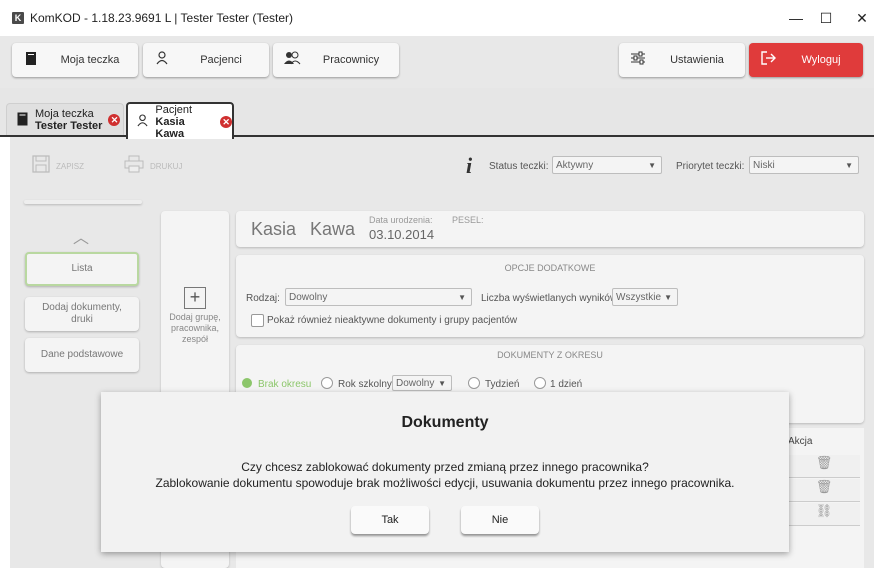  What do you see at coordinates (638, 297) in the screenshot?
I see `results-value: Wszystkie` at bounding box center [638, 297].